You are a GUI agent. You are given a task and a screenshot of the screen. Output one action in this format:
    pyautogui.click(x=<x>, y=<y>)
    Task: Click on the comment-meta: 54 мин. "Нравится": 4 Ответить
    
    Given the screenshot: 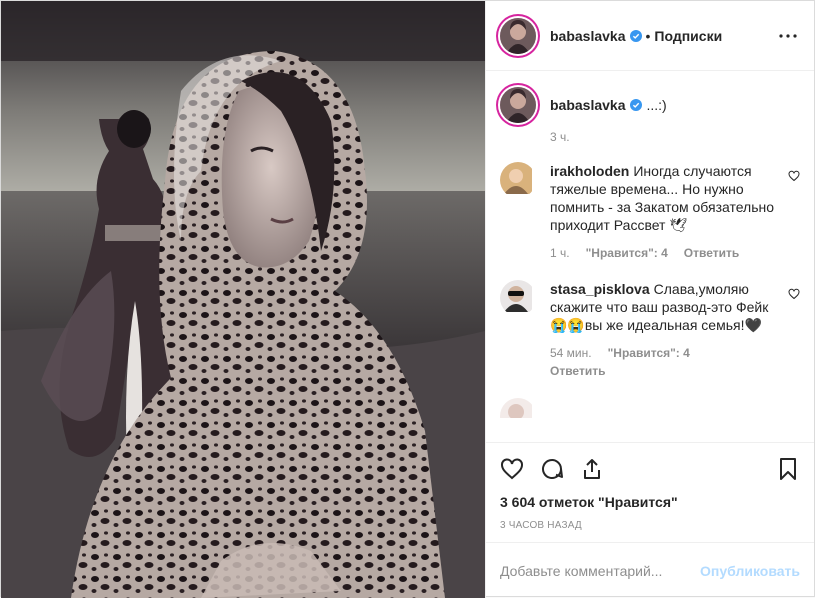 What is the action you would take?
    pyautogui.click(x=664, y=362)
    